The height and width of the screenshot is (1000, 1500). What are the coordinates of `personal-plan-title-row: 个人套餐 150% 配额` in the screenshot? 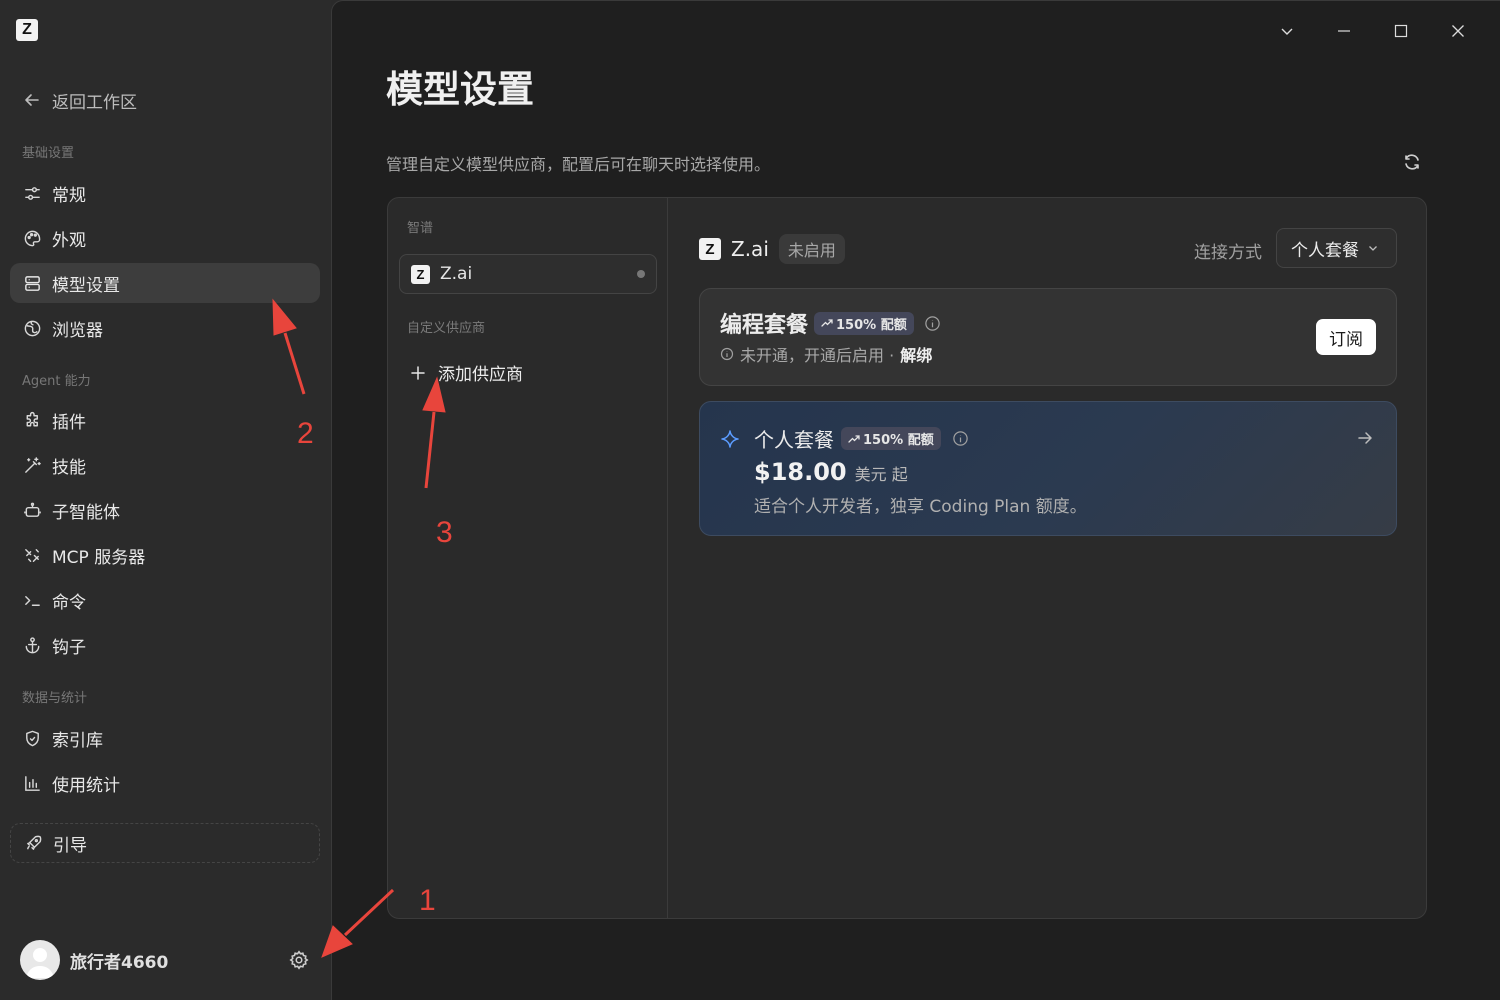 It's located at (844, 438).